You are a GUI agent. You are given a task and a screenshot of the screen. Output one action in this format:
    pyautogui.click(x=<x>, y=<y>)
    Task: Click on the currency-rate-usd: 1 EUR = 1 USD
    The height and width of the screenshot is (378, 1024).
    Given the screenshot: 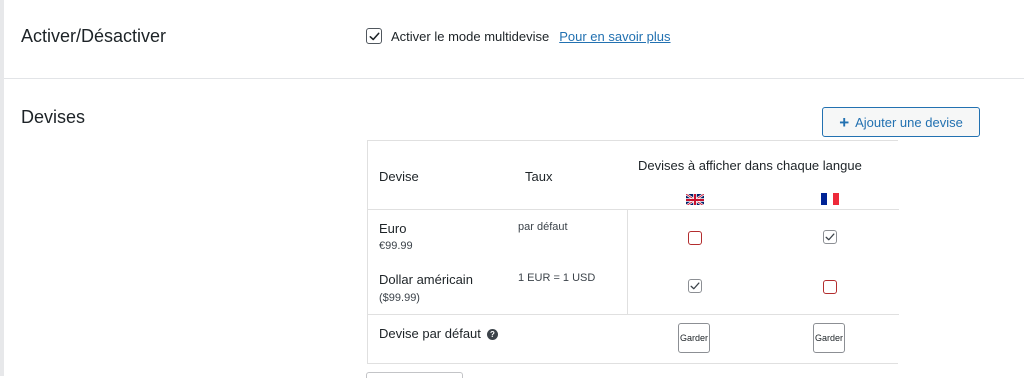 What is the action you would take?
    pyautogui.click(x=557, y=278)
    